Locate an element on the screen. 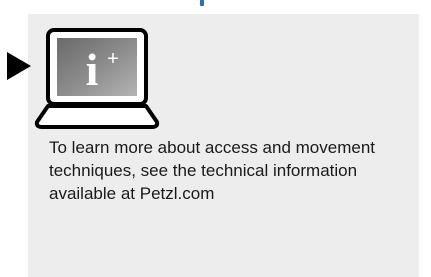  plus-glyph: + is located at coordinates (113, 59).